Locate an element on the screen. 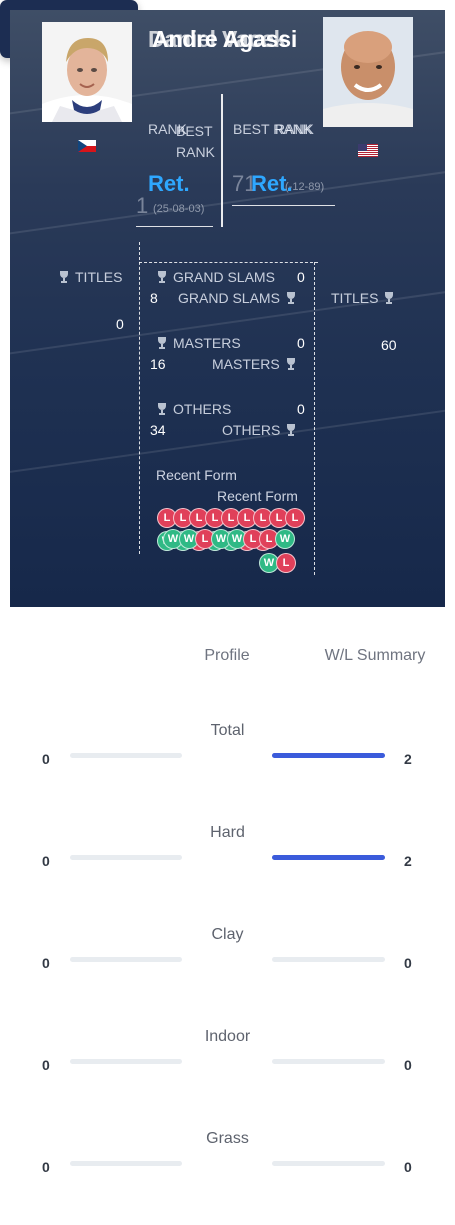  player2-others-label: OTHERS is located at coordinates (259, 430).